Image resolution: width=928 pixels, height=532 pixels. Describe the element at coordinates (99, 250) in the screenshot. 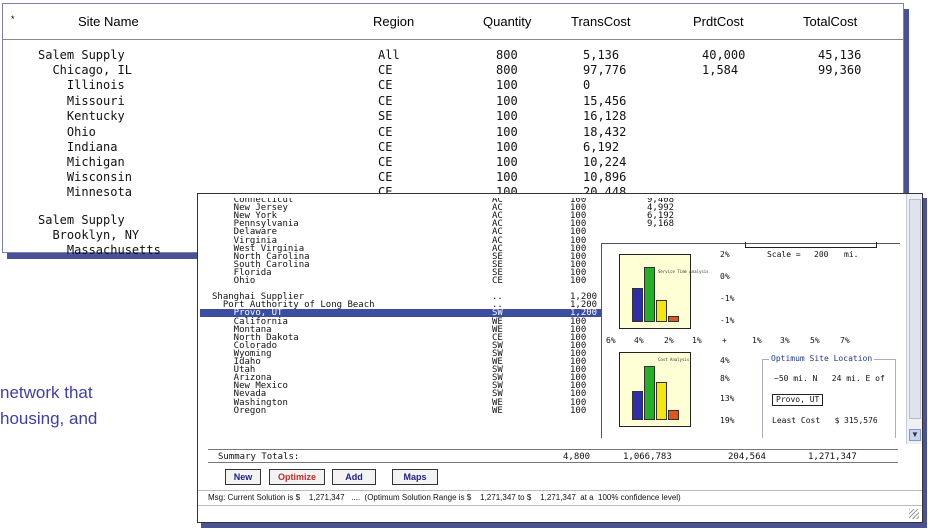

I see `site-name-cell: Massachusetts` at that location.